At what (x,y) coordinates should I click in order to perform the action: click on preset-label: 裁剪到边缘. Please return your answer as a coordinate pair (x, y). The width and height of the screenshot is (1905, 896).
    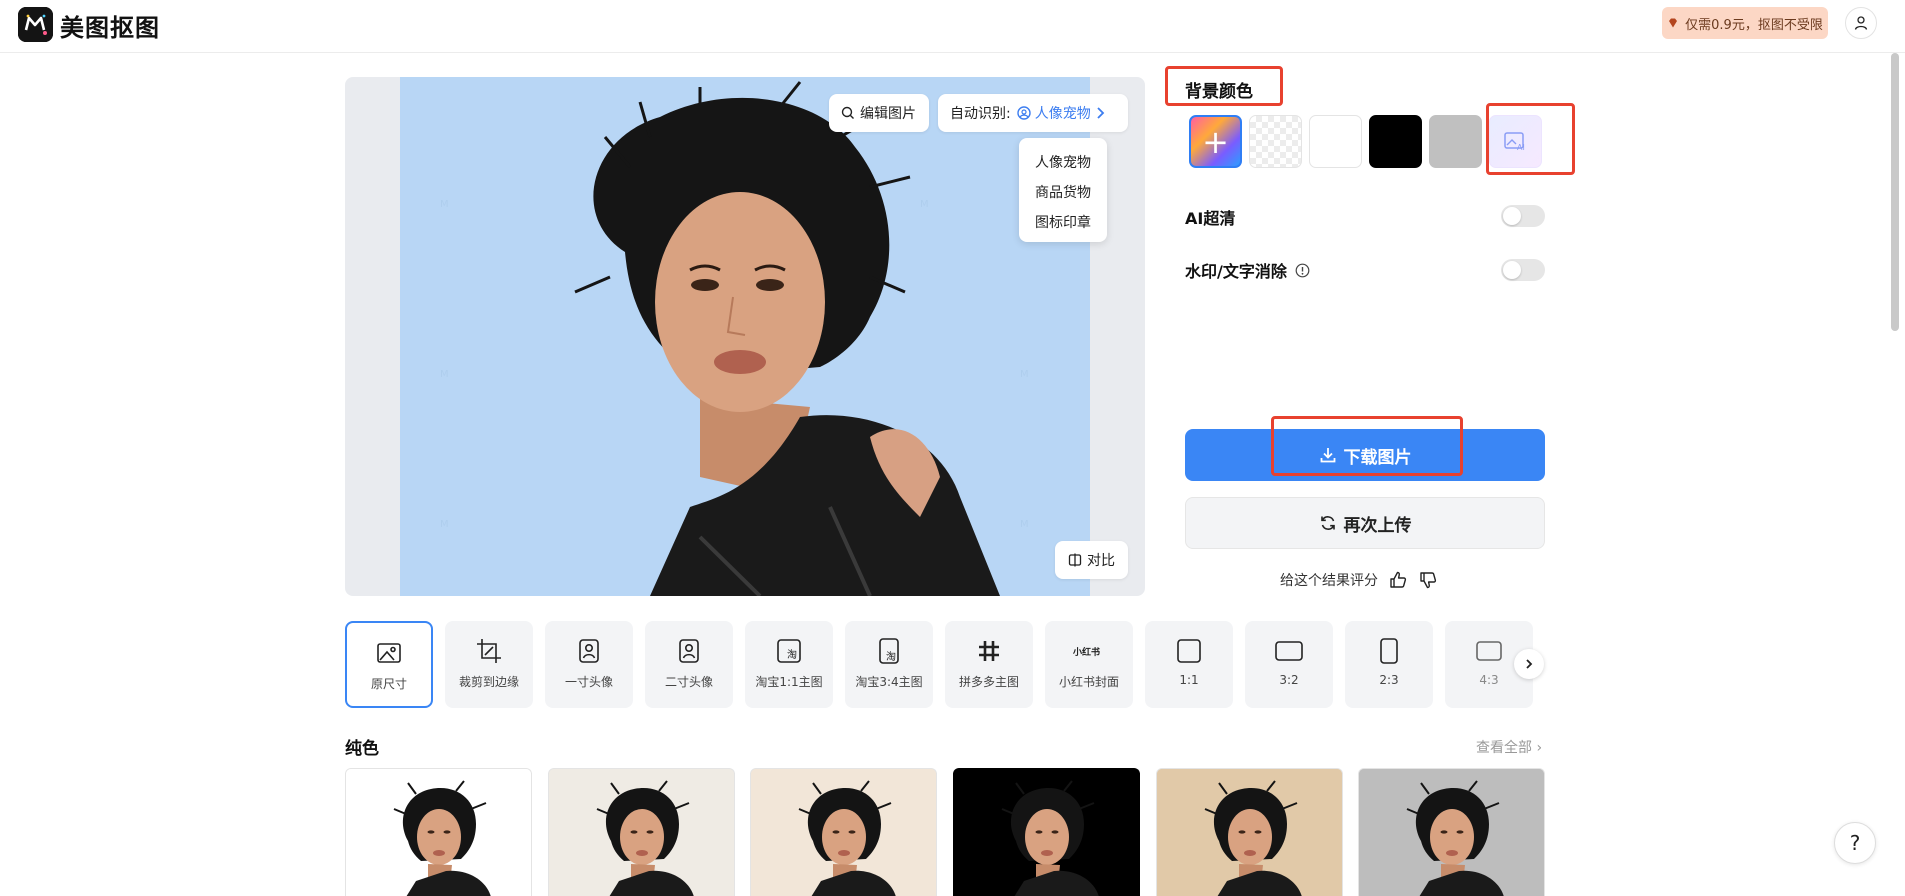
    Looking at the image, I should click on (488, 682).